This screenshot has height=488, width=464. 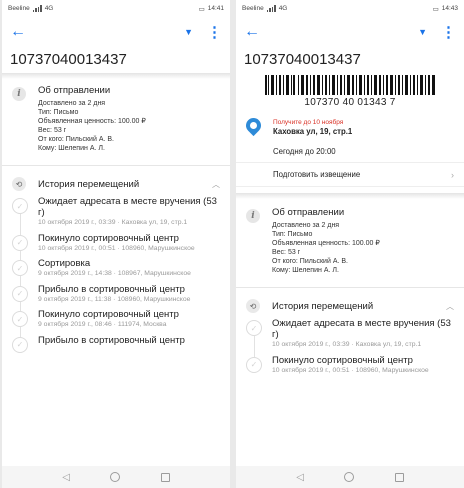 I want to click on status-time: 14:43, so click(x=449, y=8).